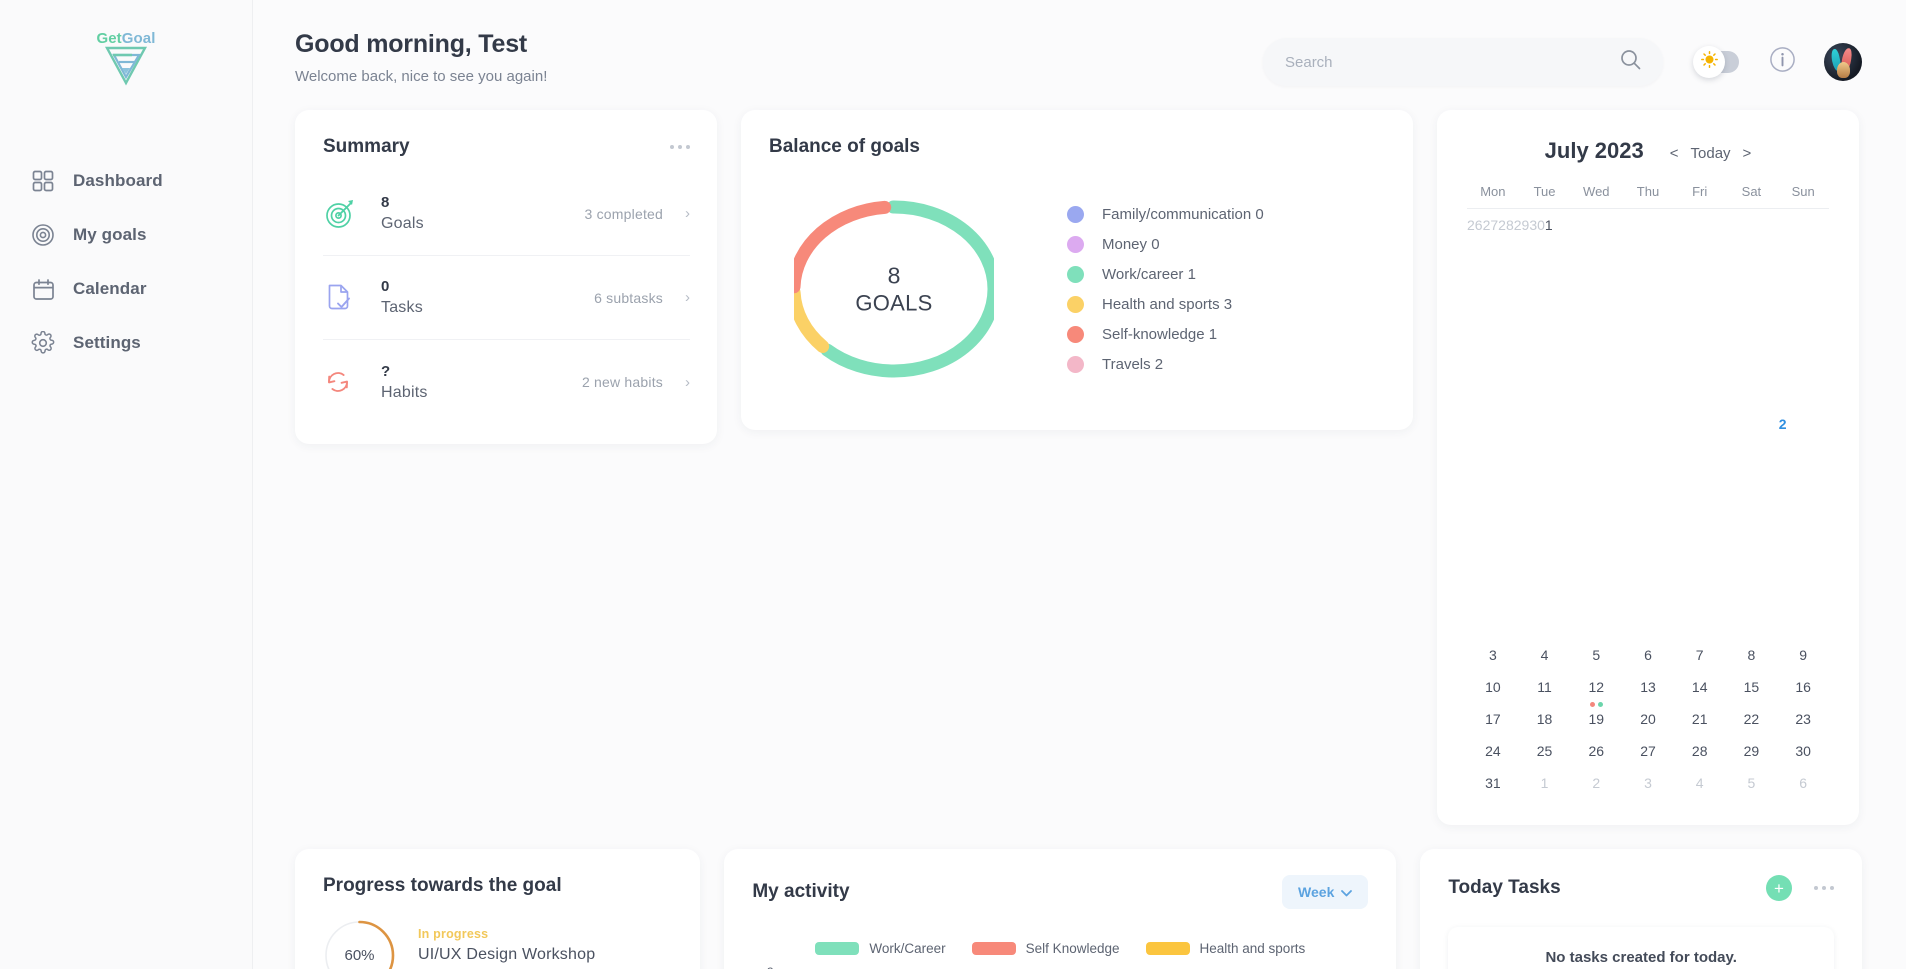 The height and width of the screenshot is (969, 1906). I want to click on activity-range-selector: Week, so click(1325, 892).